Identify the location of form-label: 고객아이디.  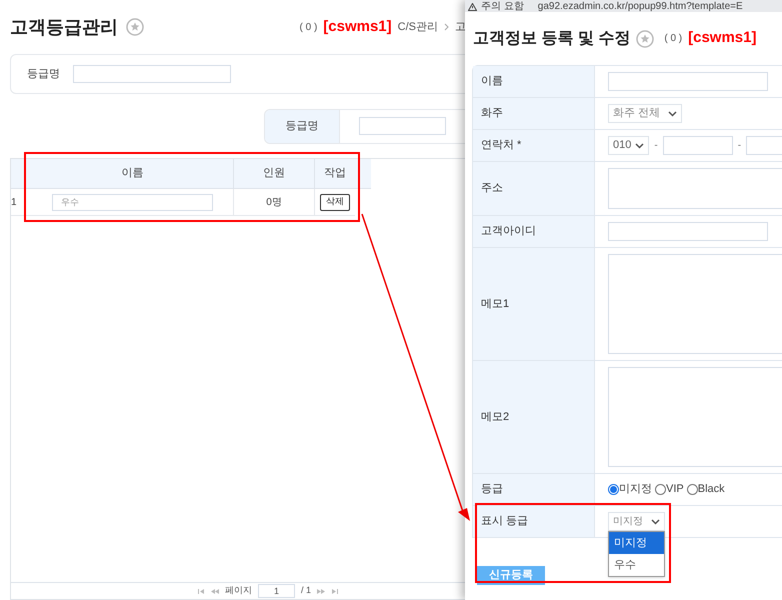
(534, 231).